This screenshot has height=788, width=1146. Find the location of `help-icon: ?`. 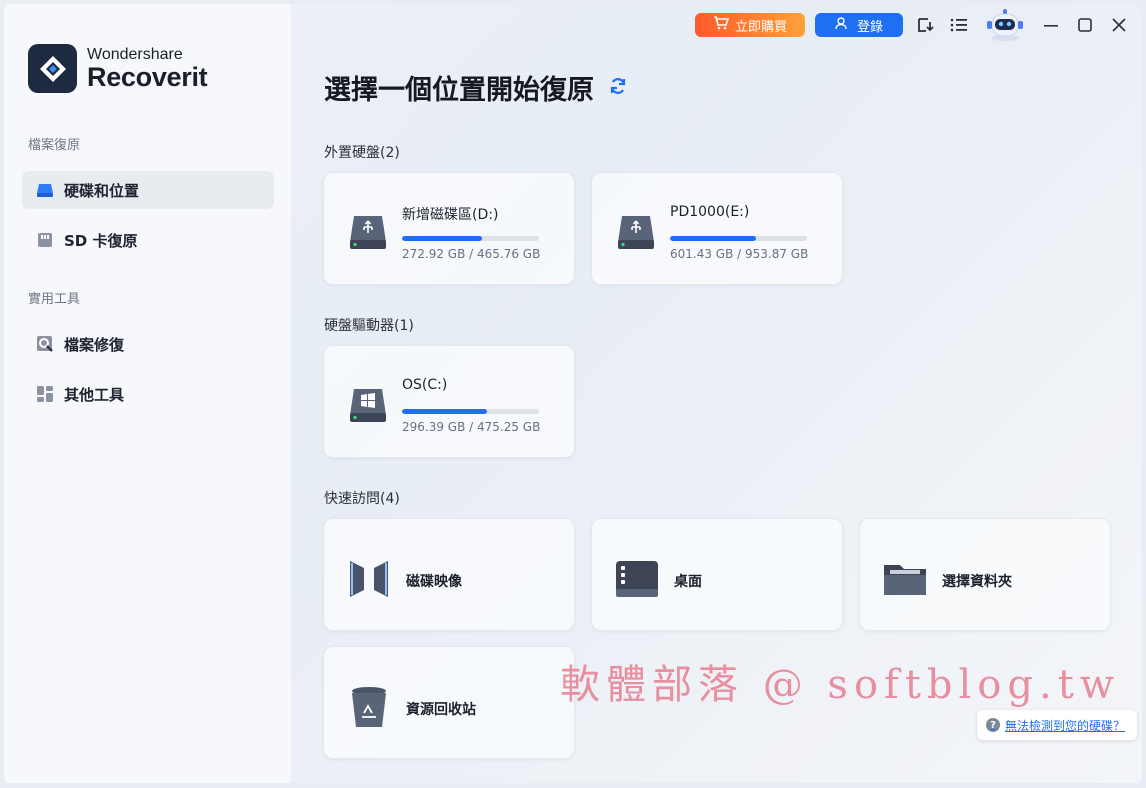

help-icon: ? is located at coordinates (993, 725).